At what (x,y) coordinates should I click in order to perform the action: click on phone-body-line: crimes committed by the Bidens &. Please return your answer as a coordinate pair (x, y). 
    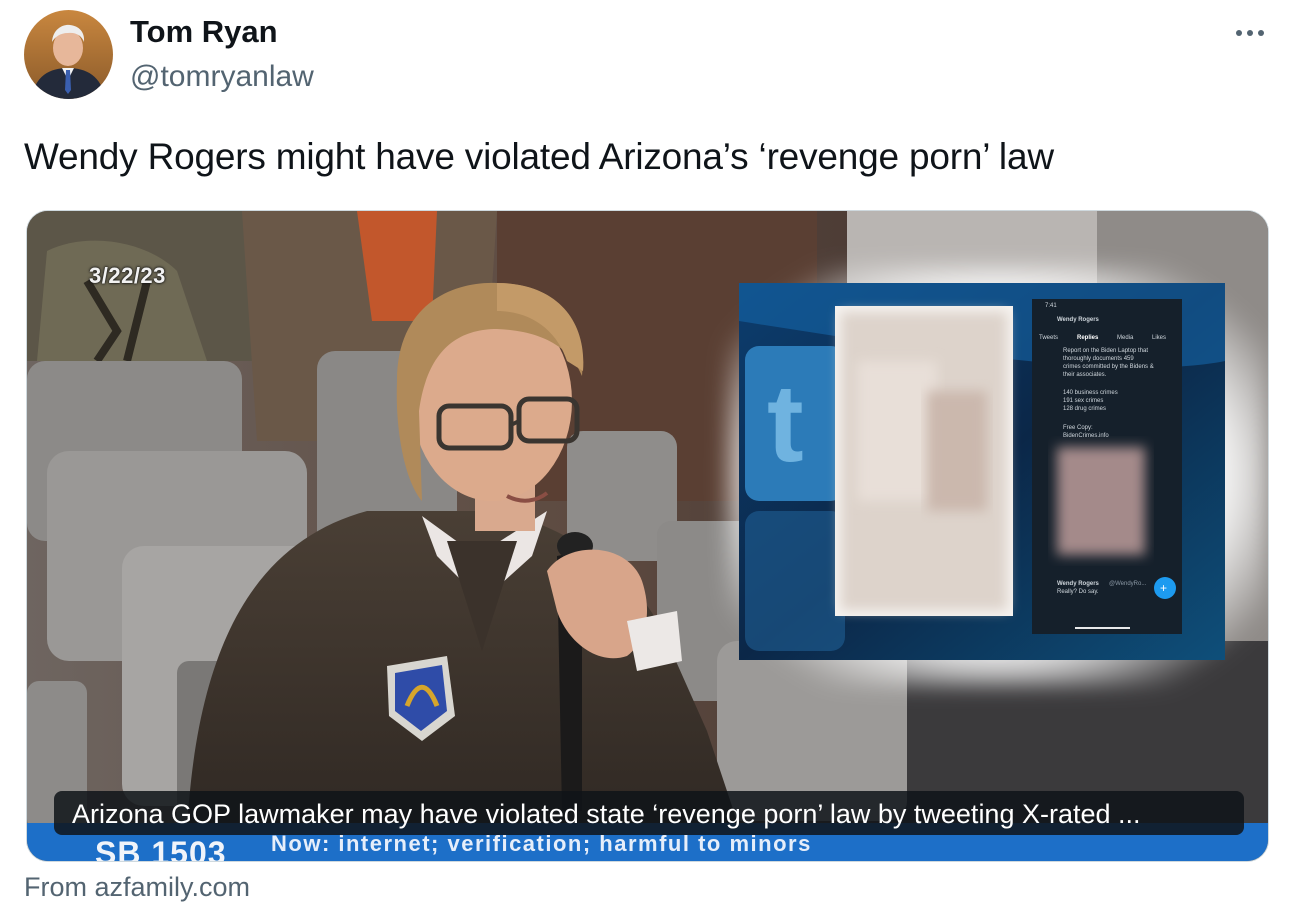
    Looking at the image, I should click on (1108, 367).